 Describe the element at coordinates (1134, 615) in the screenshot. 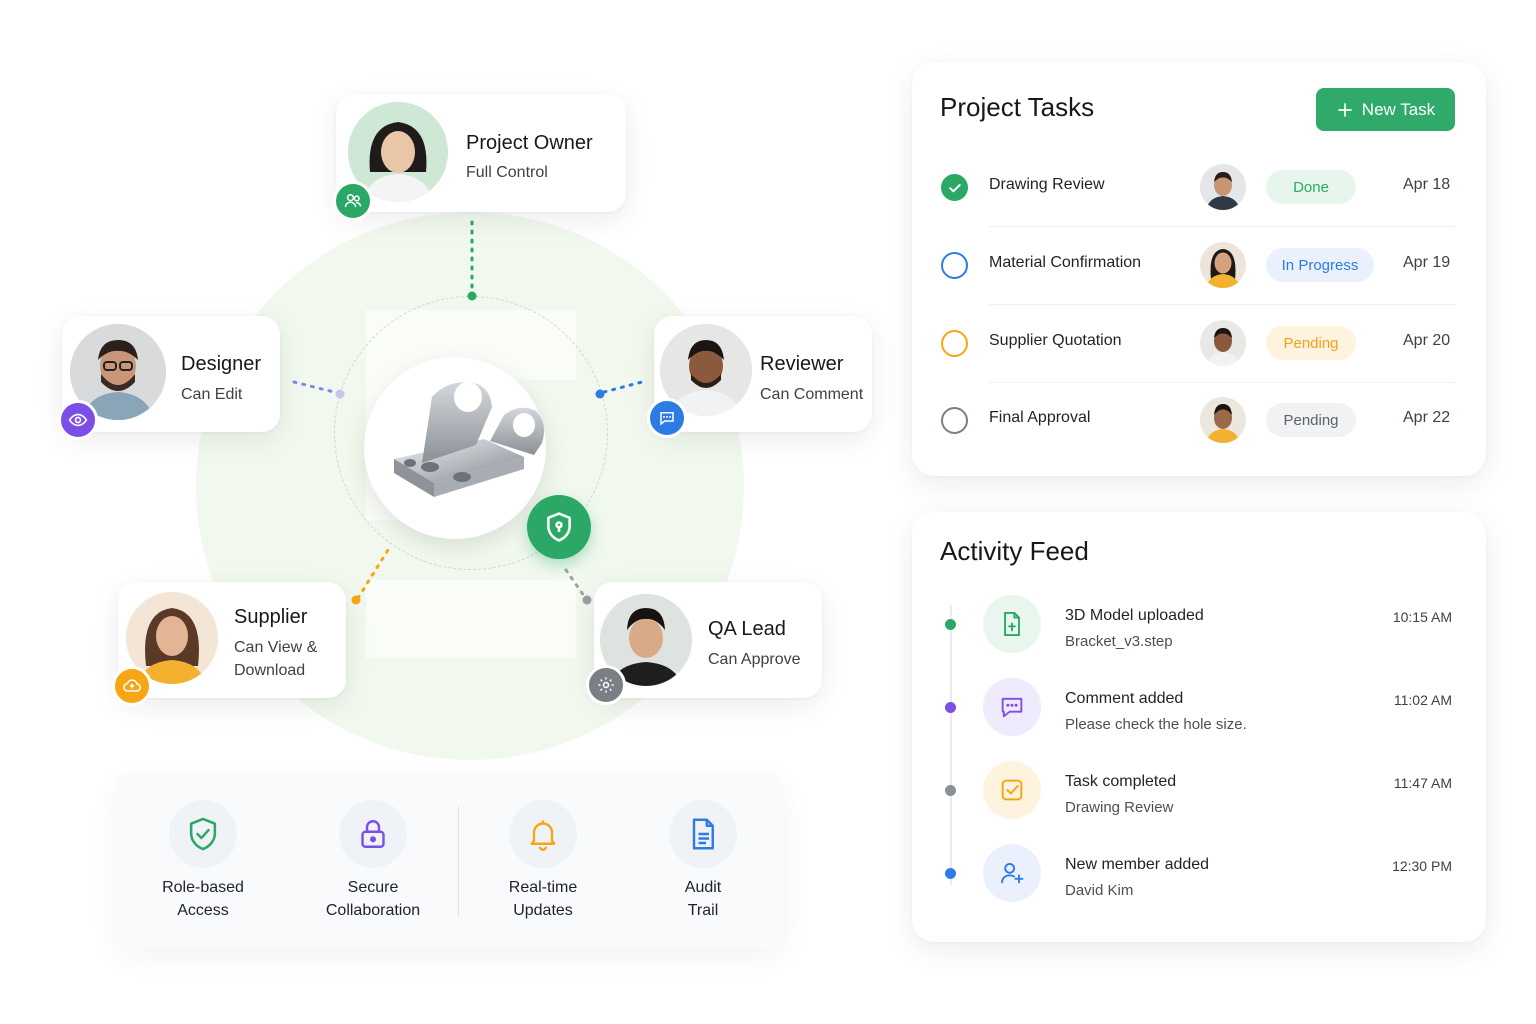

I see `activity-title: 3D Model uploaded` at that location.